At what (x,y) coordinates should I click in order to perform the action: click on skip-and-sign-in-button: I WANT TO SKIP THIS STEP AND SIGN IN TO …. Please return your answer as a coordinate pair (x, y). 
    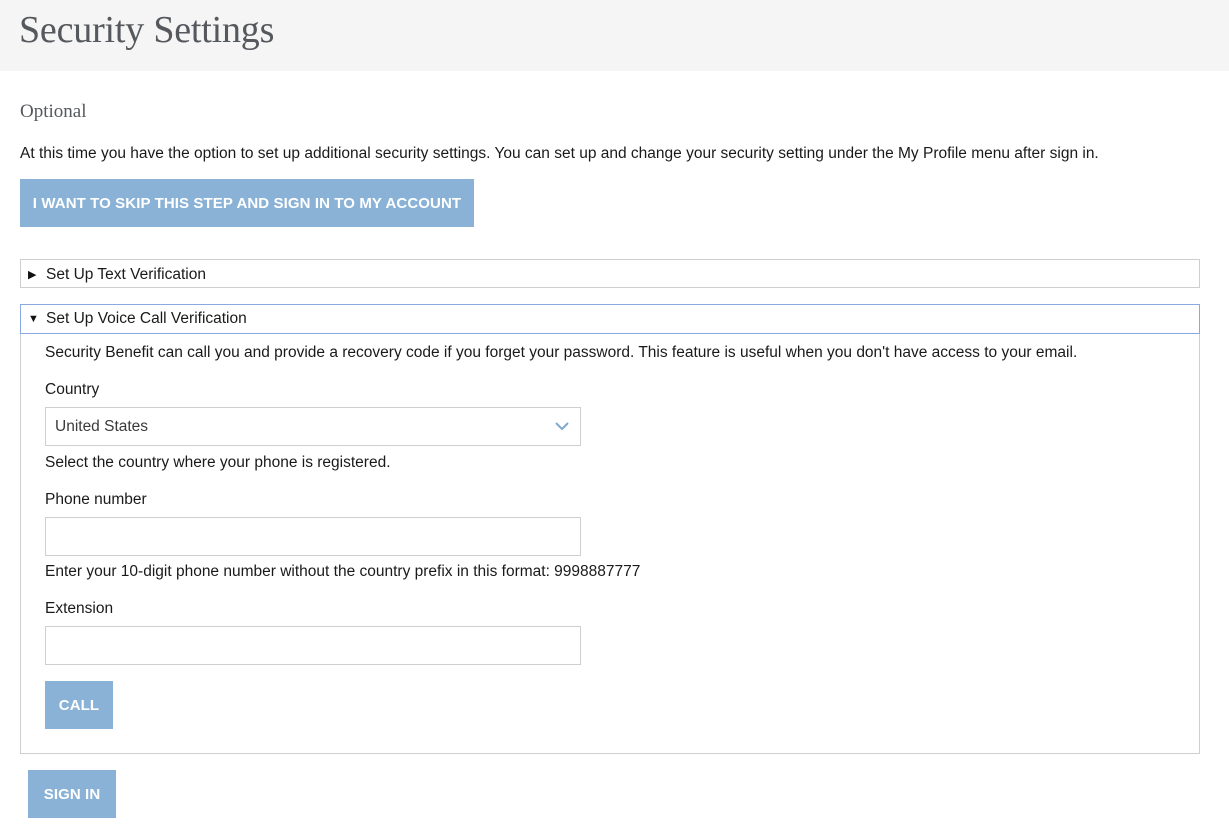
    Looking at the image, I should click on (247, 203).